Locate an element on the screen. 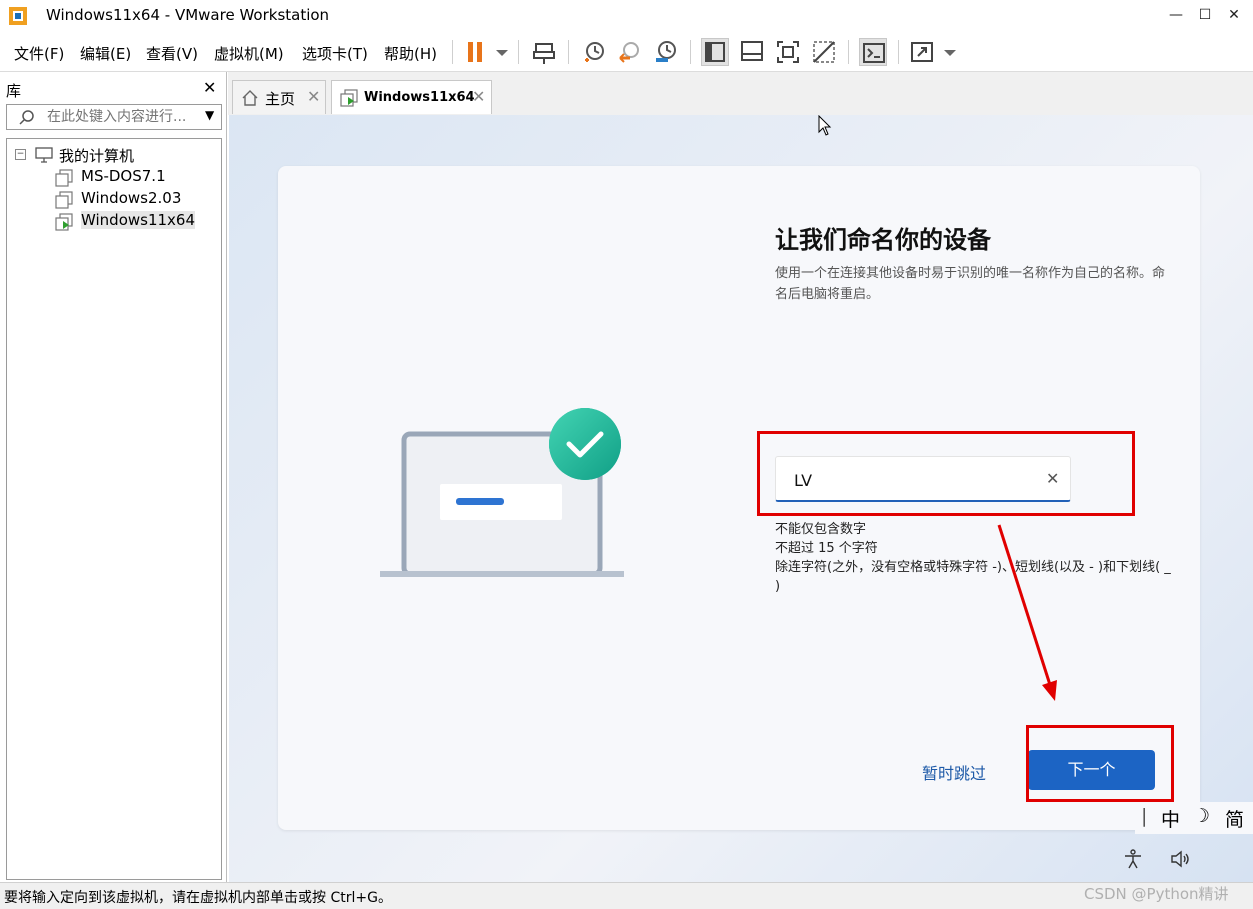 This screenshot has width=1253, height=909. annotation-box-next is located at coordinates (1100, 763).